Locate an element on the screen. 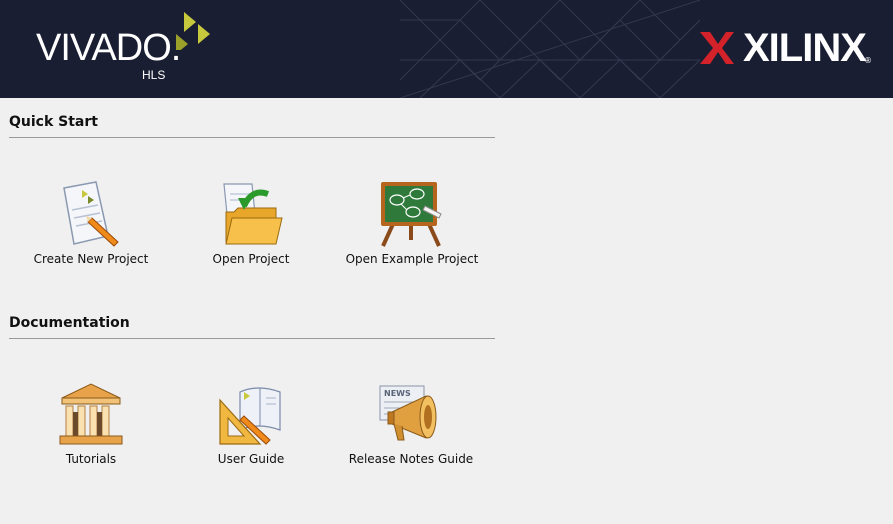  geometric-pattern-decoration is located at coordinates (550, 49).